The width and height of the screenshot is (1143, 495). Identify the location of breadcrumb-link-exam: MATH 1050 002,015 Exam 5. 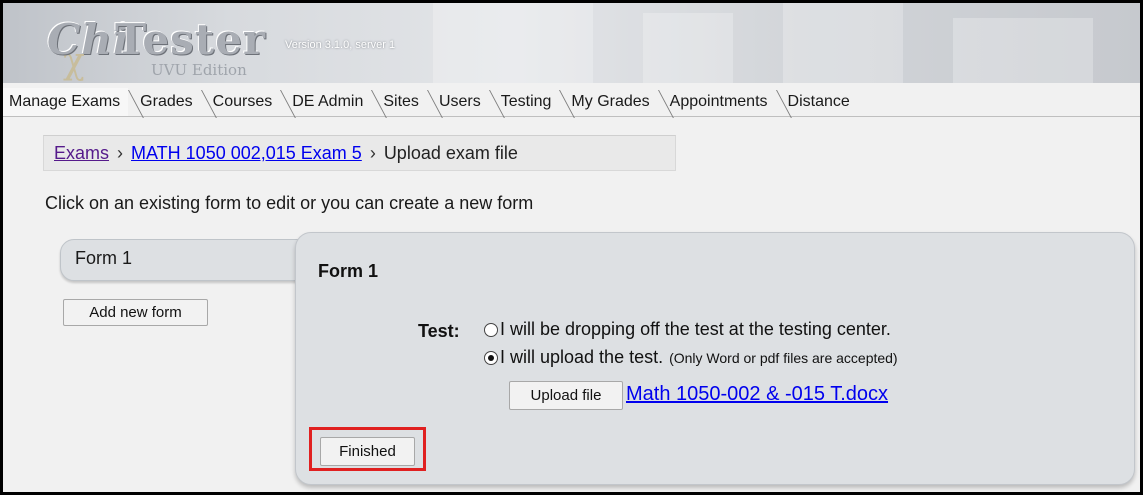
(246, 153).